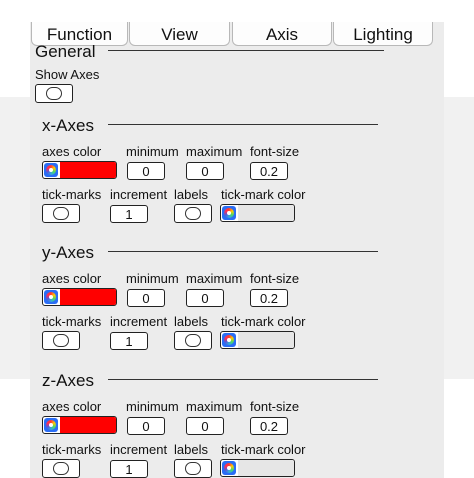 The width and height of the screenshot is (474, 478). I want to click on x-axes-minimum-input: 0, so click(146, 171).